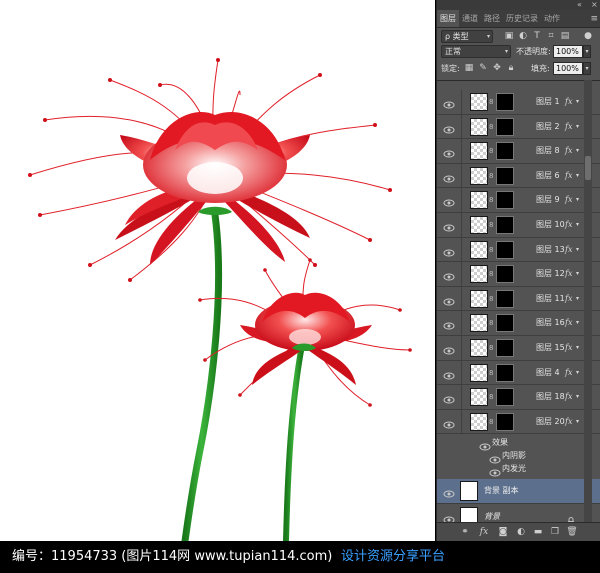 This screenshot has width=600, height=573. What do you see at coordinates (492, 18) in the screenshot?
I see `tab-paths: 路径` at bounding box center [492, 18].